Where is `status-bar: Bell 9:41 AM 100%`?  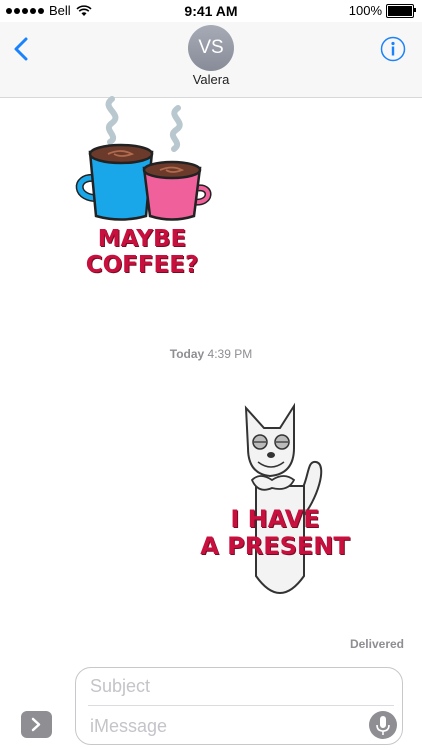
status-bar: Bell 9:41 AM 100% is located at coordinates (211, 11).